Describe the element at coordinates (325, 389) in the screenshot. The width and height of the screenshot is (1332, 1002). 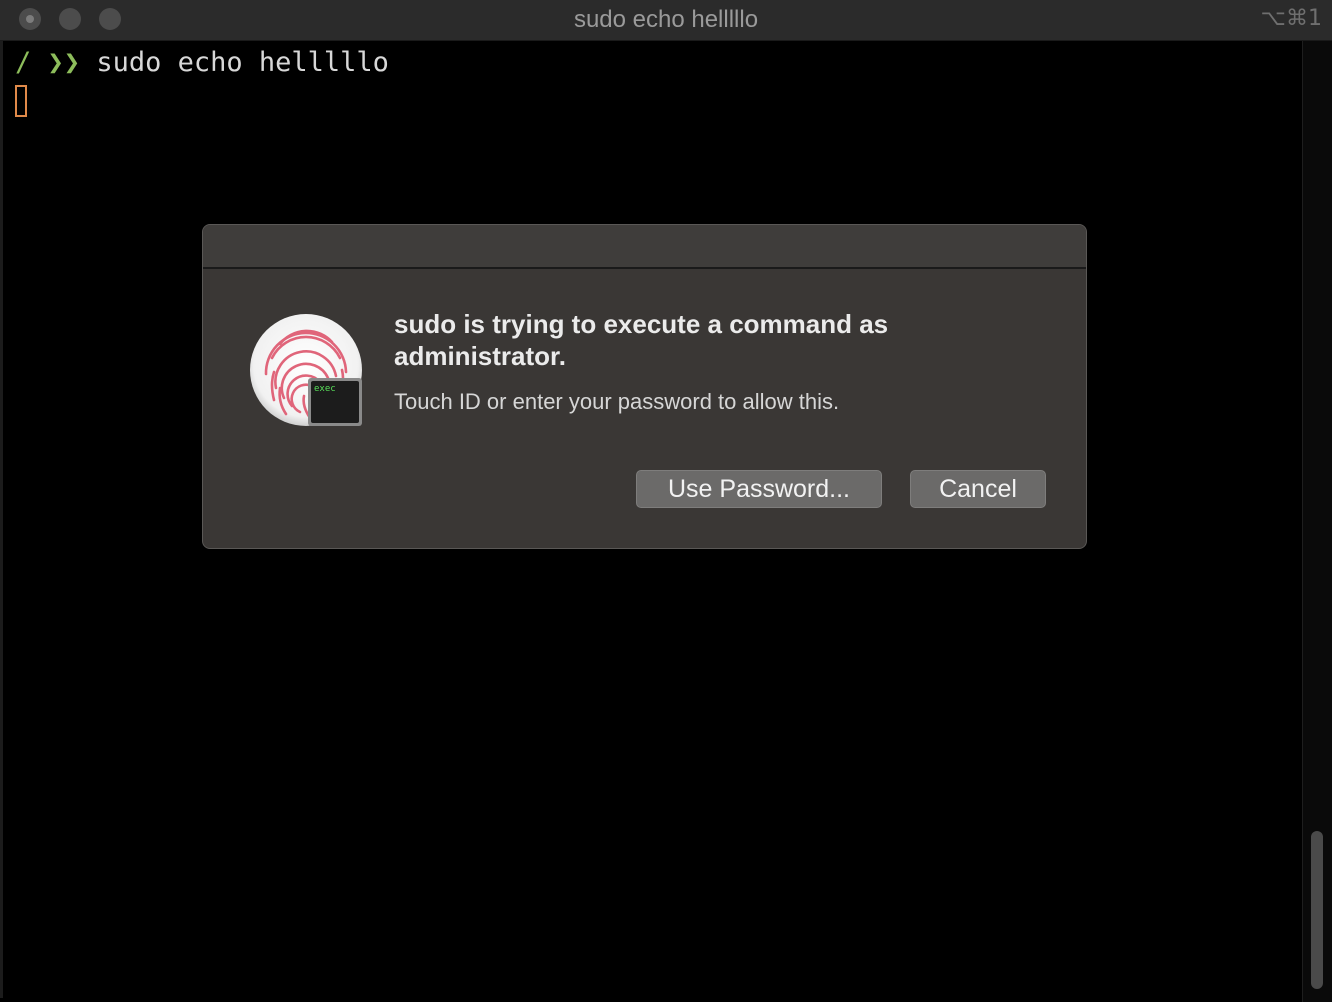
I see `exec-badge-text: exec` at that location.